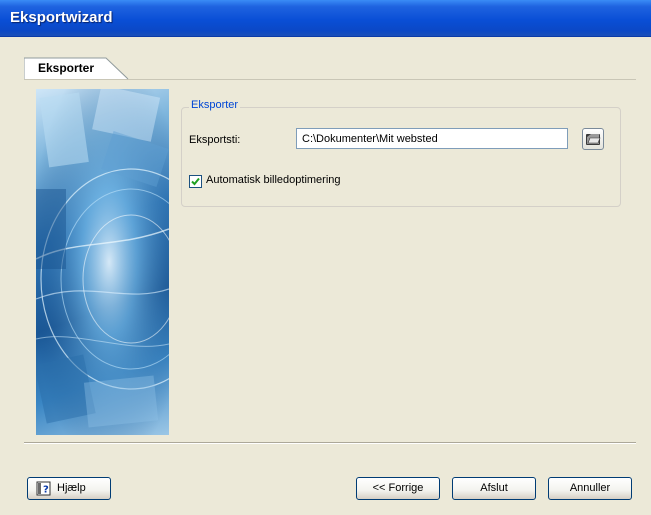  What do you see at coordinates (401, 157) in the screenshot?
I see `export-groupbox` at bounding box center [401, 157].